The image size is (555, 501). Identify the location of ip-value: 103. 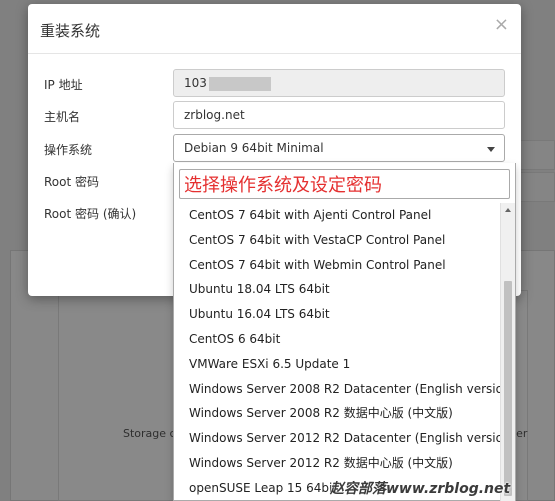
(195, 83).